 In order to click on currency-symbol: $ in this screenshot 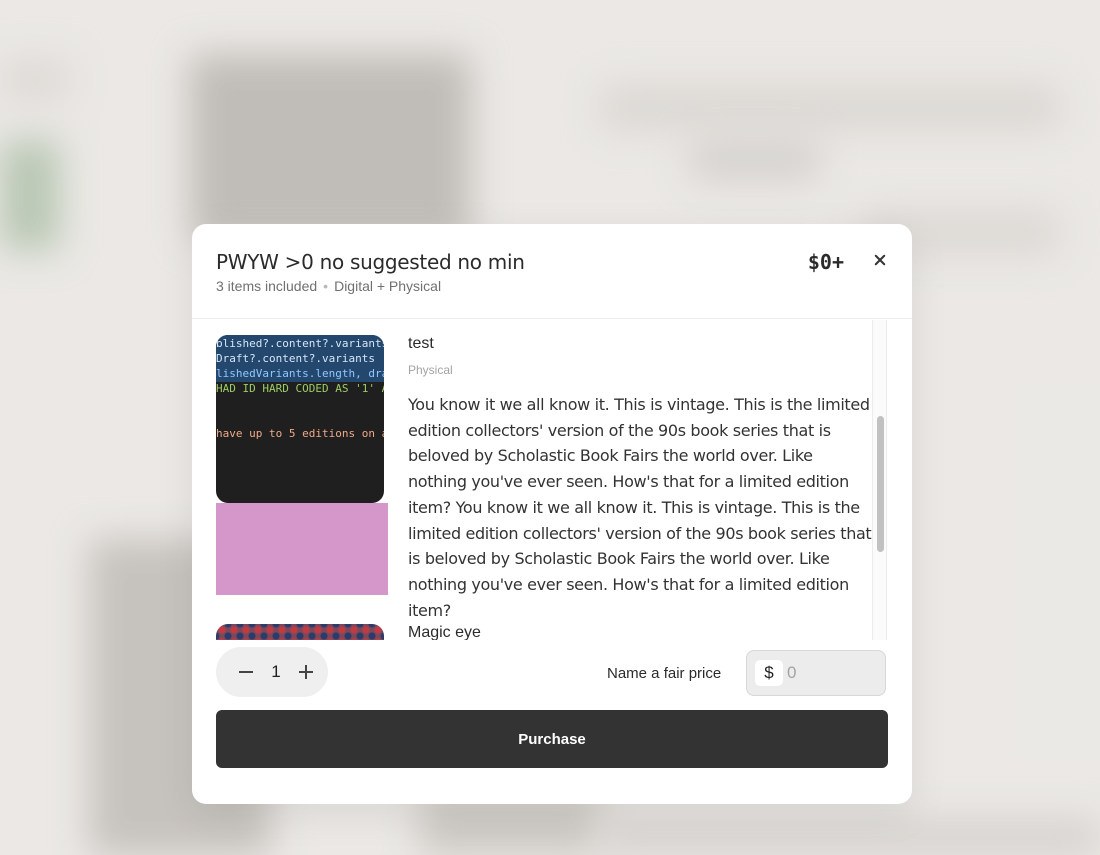, I will do `click(769, 673)`.